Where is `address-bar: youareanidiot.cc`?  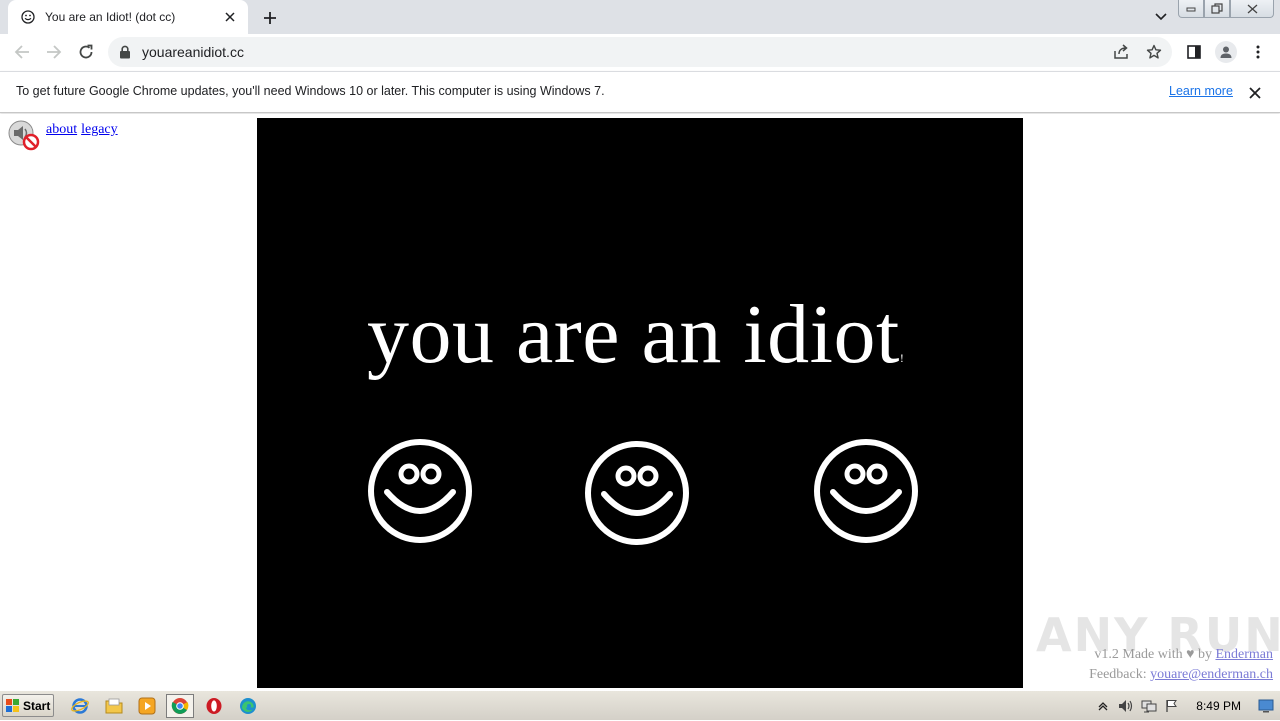 address-bar: youareanidiot.cc is located at coordinates (640, 52).